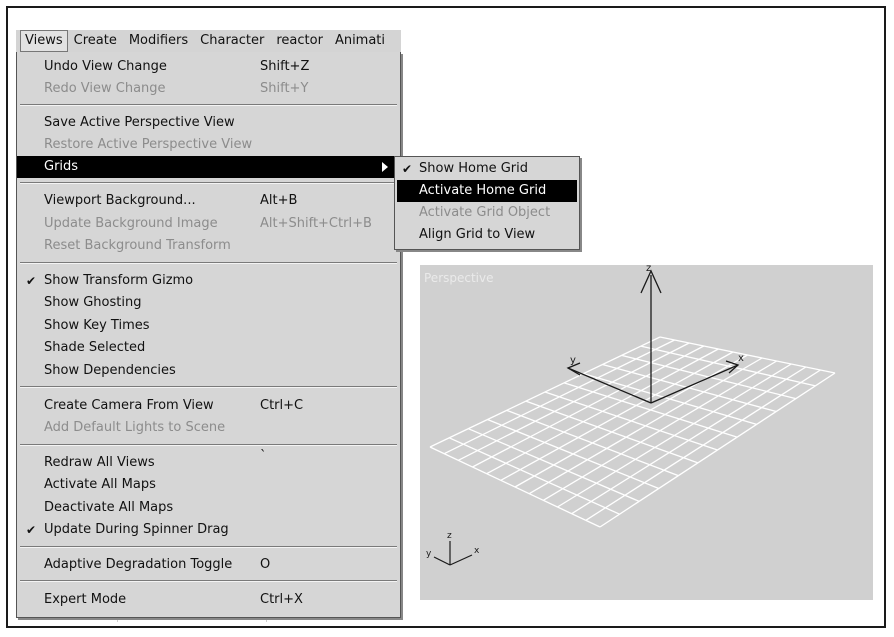 Image resolution: width=894 pixels, height=637 pixels. What do you see at coordinates (131, 223) in the screenshot?
I see `menu-item-label: Update Background Image` at bounding box center [131, 223].